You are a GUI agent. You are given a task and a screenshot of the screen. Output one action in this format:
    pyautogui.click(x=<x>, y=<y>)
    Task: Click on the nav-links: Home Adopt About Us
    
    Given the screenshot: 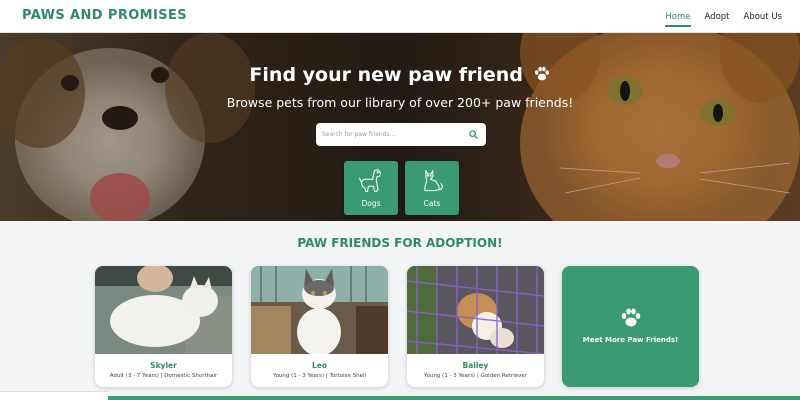 What is the action you would take?
    pyautogui.click(x=723, y=16)
    